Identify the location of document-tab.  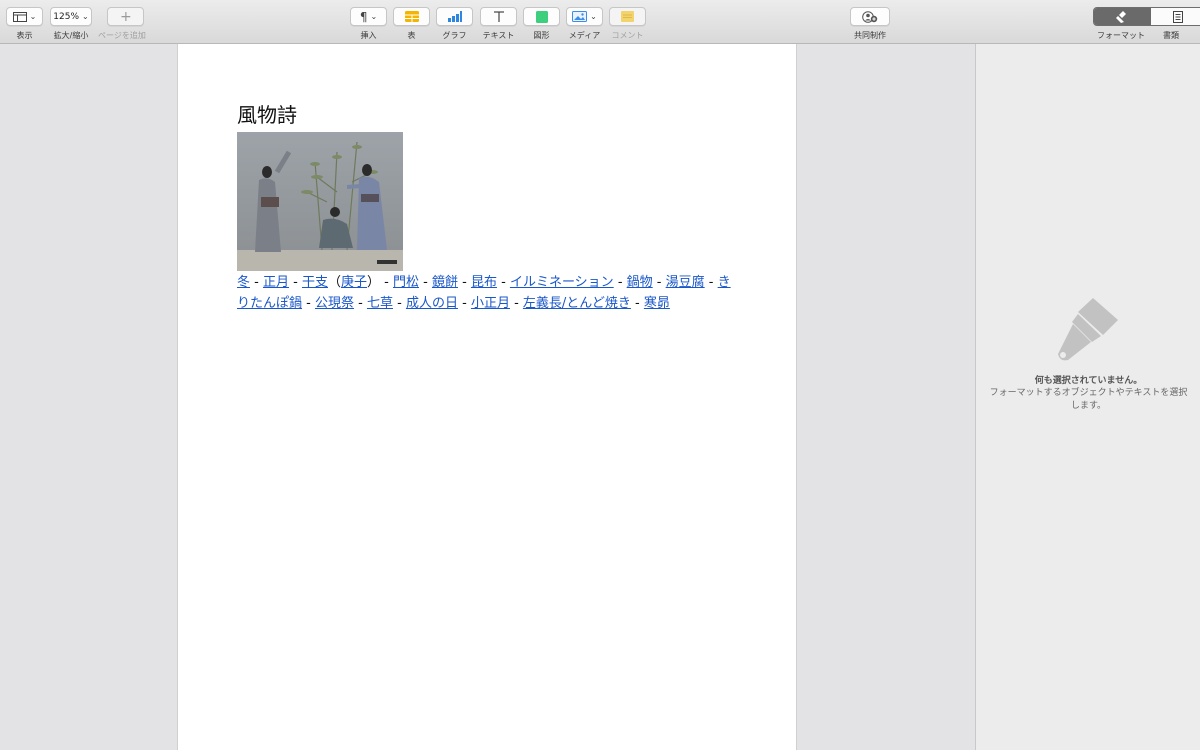
(1175, 16).